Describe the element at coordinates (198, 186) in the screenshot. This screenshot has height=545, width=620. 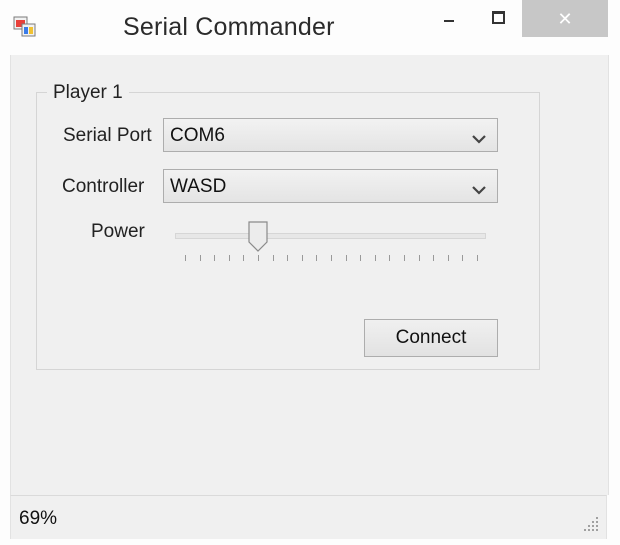
I see `controller-value: WASD` at that location.